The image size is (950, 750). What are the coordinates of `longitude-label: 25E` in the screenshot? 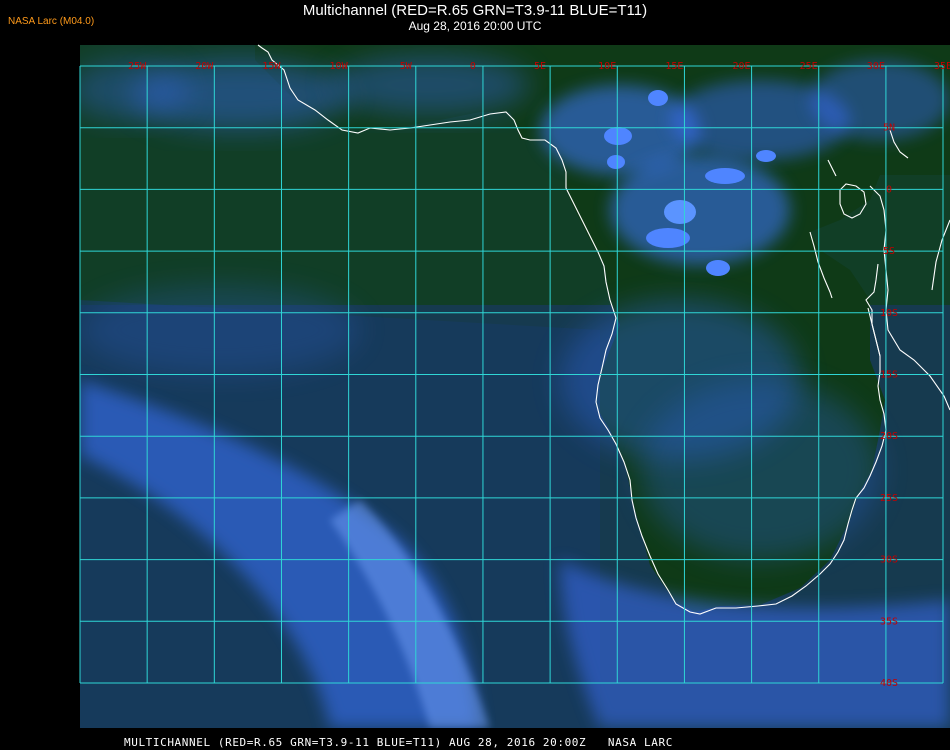 It's located at (809, 66).